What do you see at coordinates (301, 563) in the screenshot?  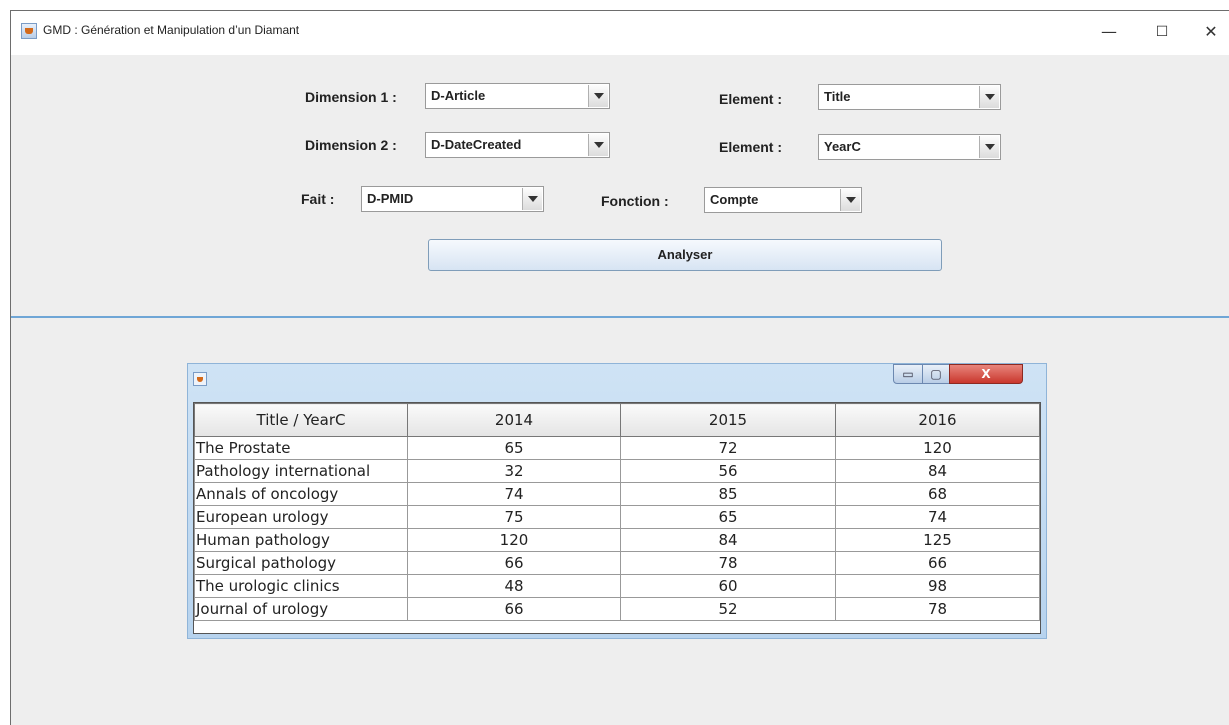 I see `title-cell: Surgical pathology` at bounding box center [301, 563].